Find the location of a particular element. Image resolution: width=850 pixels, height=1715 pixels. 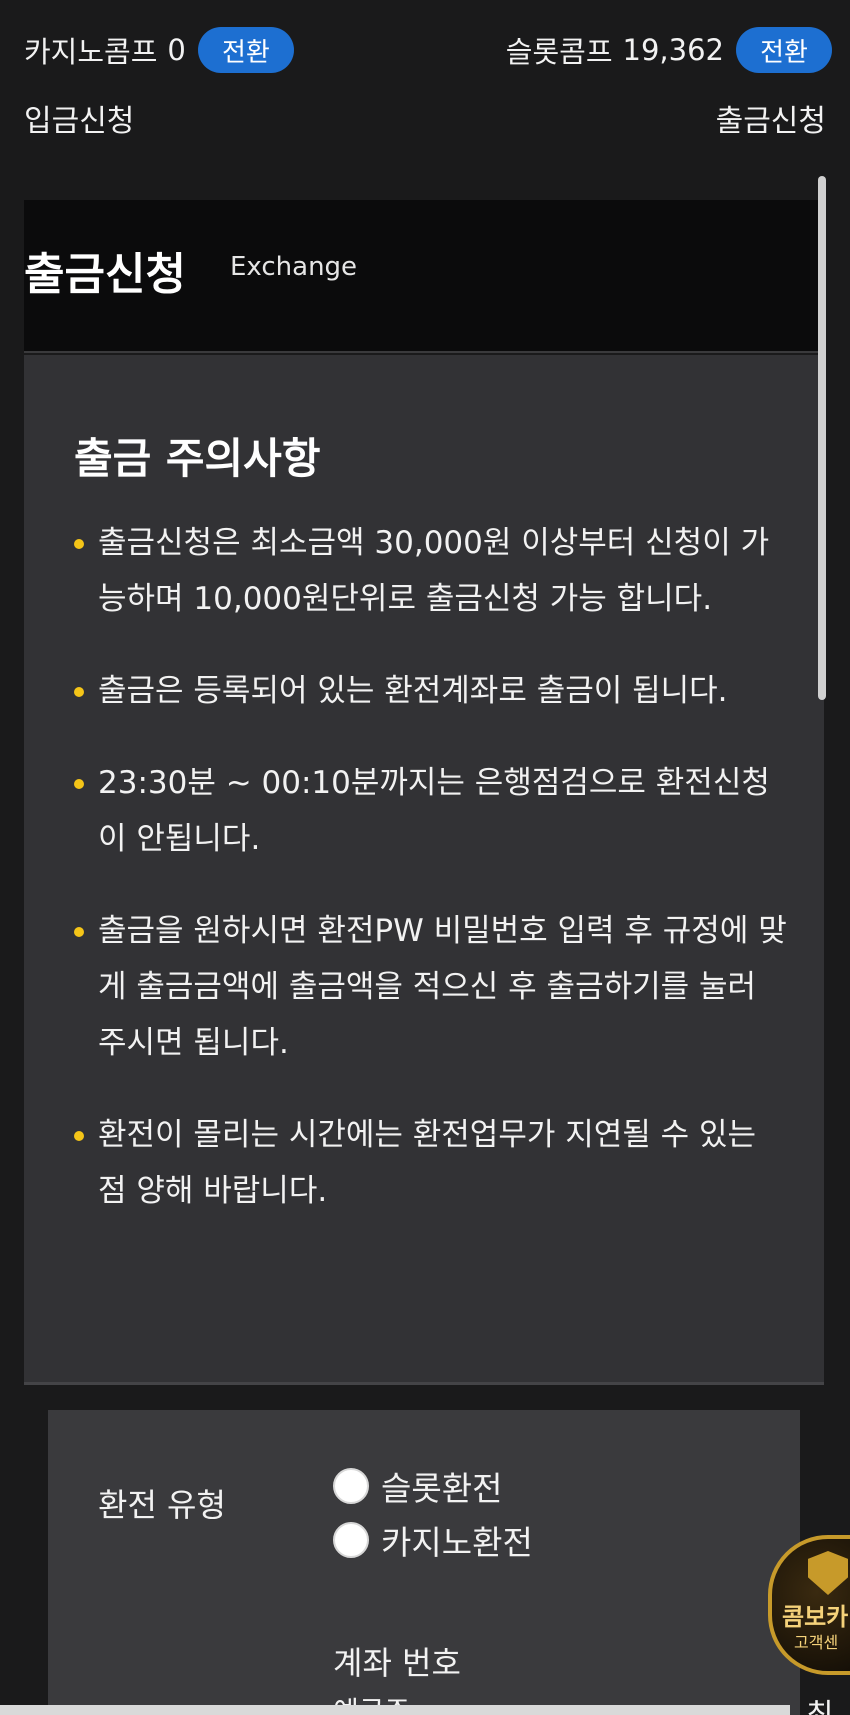

slot-comp: 슬롯콤프 19,362 전환 is located at coordinates (669, 50).